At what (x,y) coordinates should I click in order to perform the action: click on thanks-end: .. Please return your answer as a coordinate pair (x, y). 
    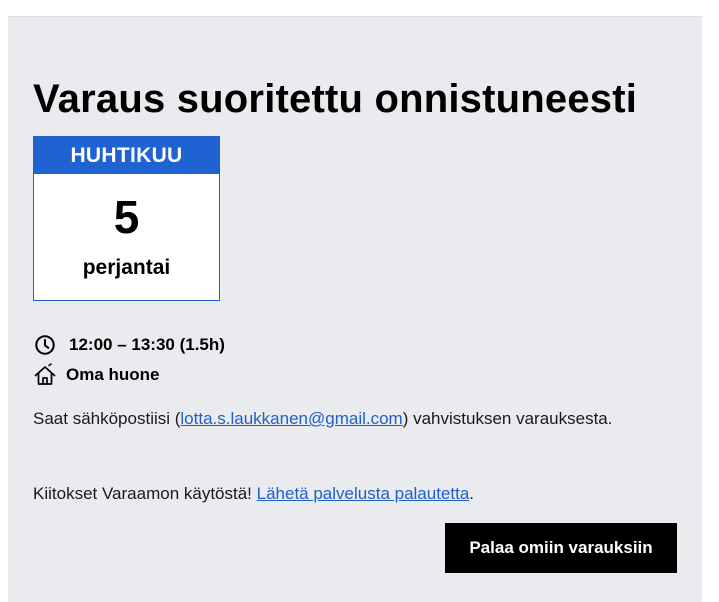
    Looking at the image, I should click on (472, 493).